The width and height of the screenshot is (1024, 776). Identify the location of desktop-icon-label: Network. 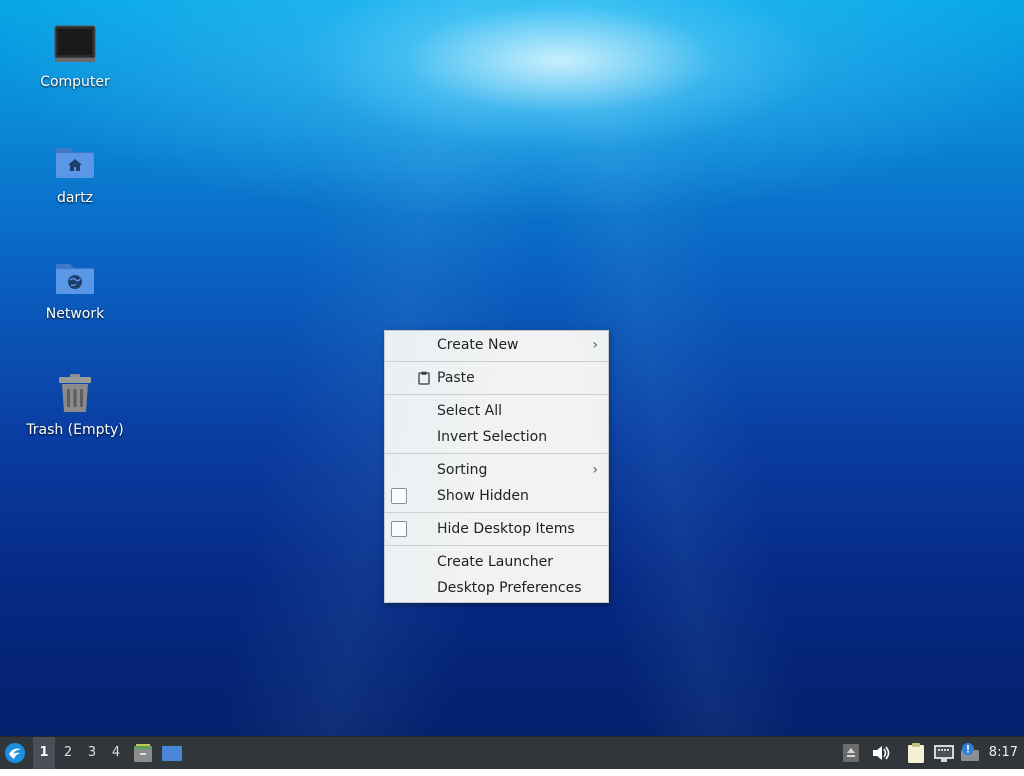
(75, 314).